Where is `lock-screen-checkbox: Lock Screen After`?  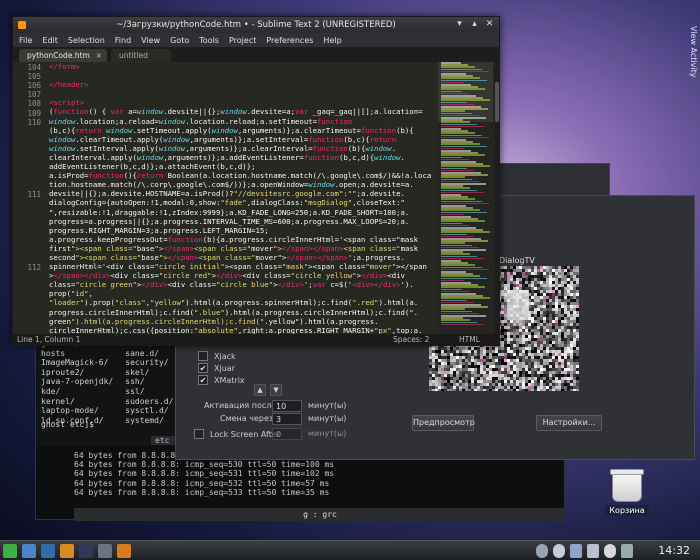
lock-screen-checkbox: Lock Screen After is located at coordinates (237, 434).